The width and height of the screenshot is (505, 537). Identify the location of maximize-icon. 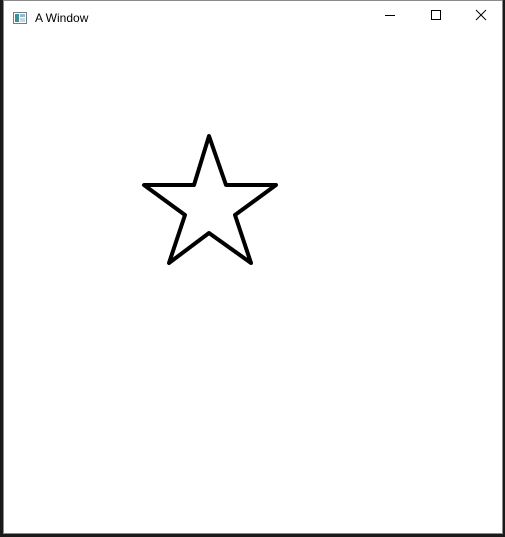
(436, 17).